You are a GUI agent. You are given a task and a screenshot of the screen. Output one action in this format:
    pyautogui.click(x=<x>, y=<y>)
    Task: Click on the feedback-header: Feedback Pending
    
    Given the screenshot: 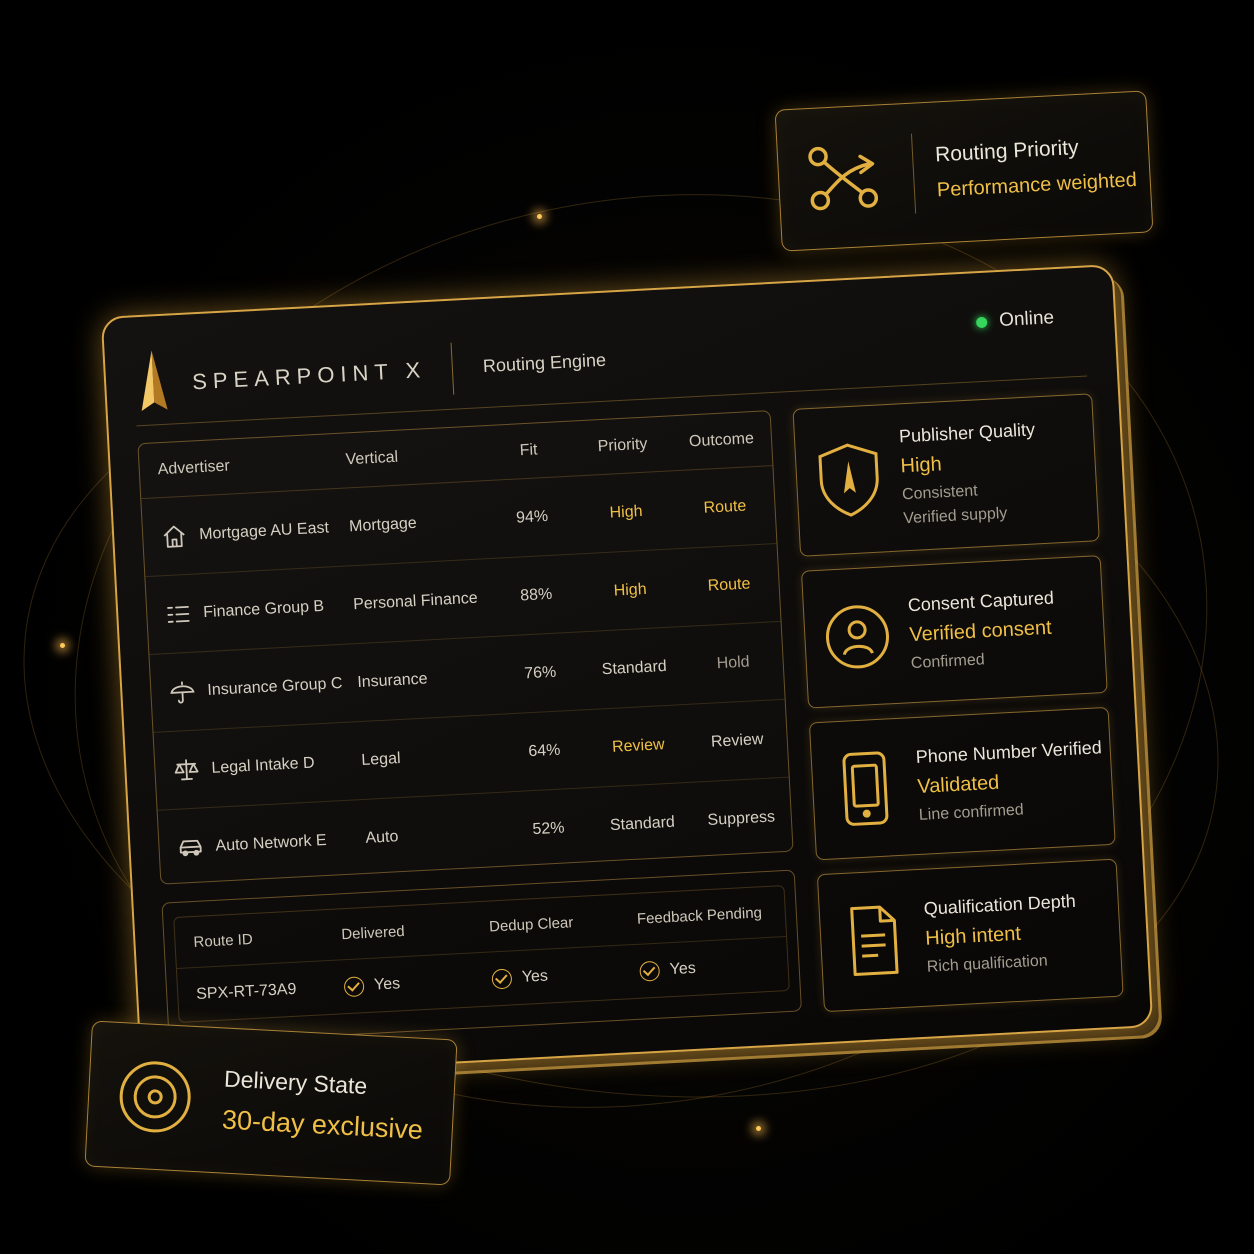 What is the action you would take?
    pyautogui.click(x=699, y=915)
    